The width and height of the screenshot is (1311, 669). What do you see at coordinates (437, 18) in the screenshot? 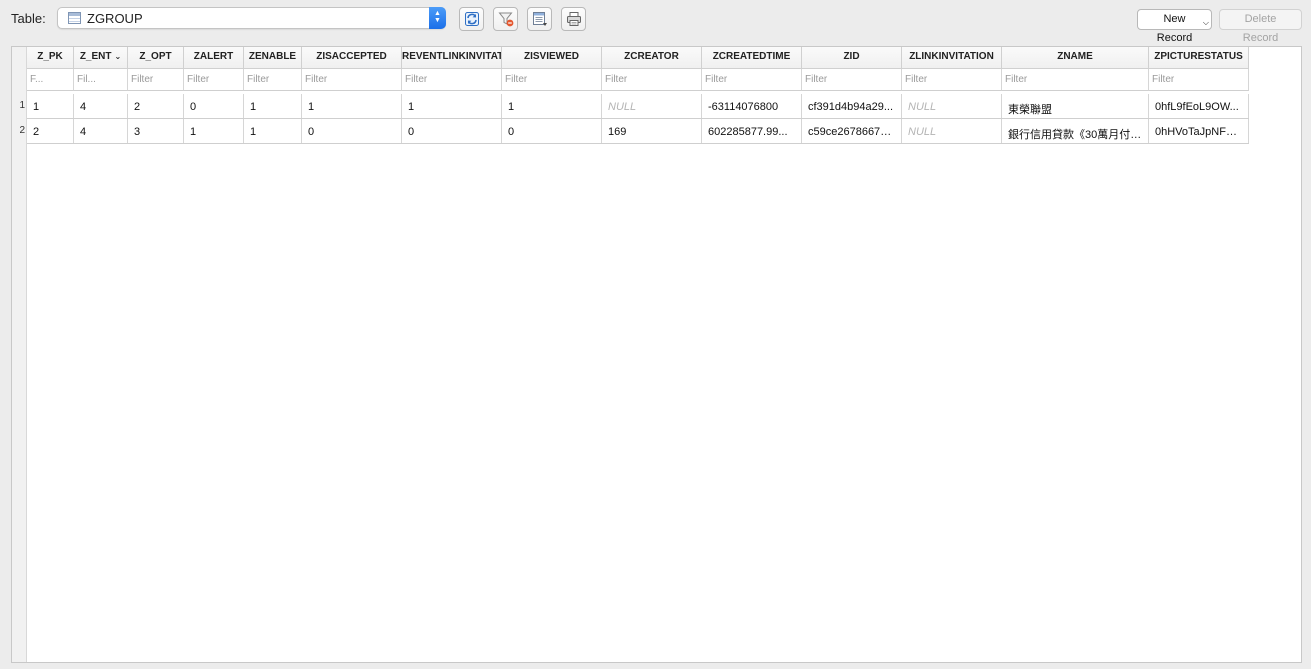
I see `select-arrows-icon: ▲ ▼` at bounding box center [437, 18].